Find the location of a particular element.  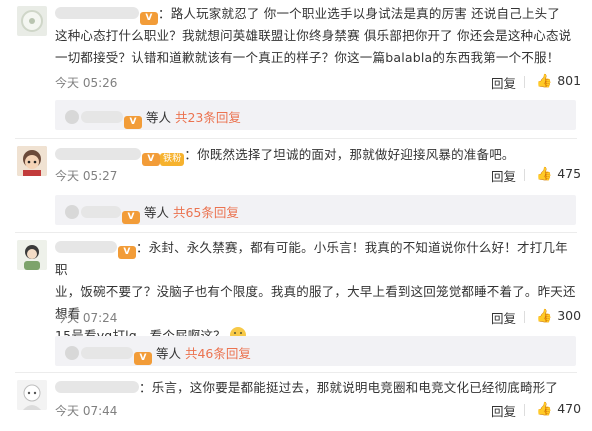

like-count: 801 is located at coordinates (569, 80).